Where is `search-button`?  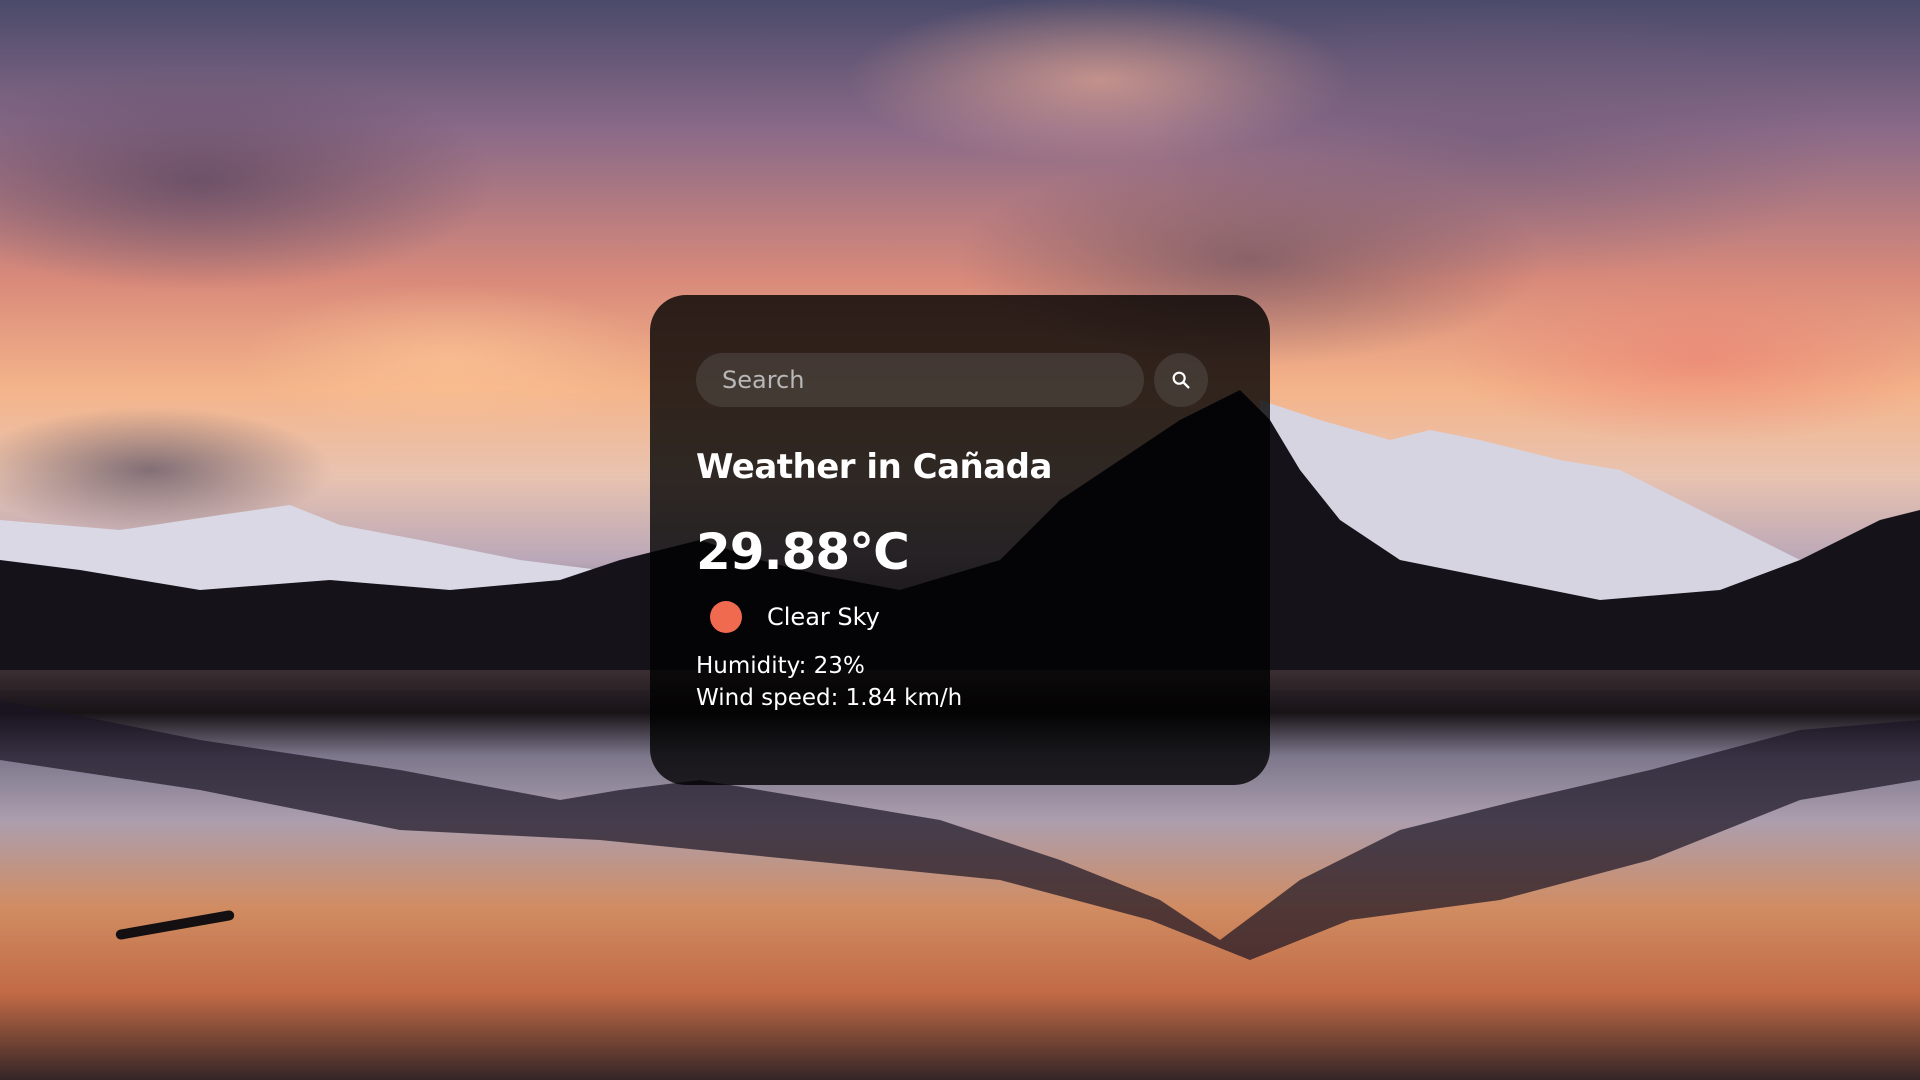 search-button is located at coordinates (1181, 380).